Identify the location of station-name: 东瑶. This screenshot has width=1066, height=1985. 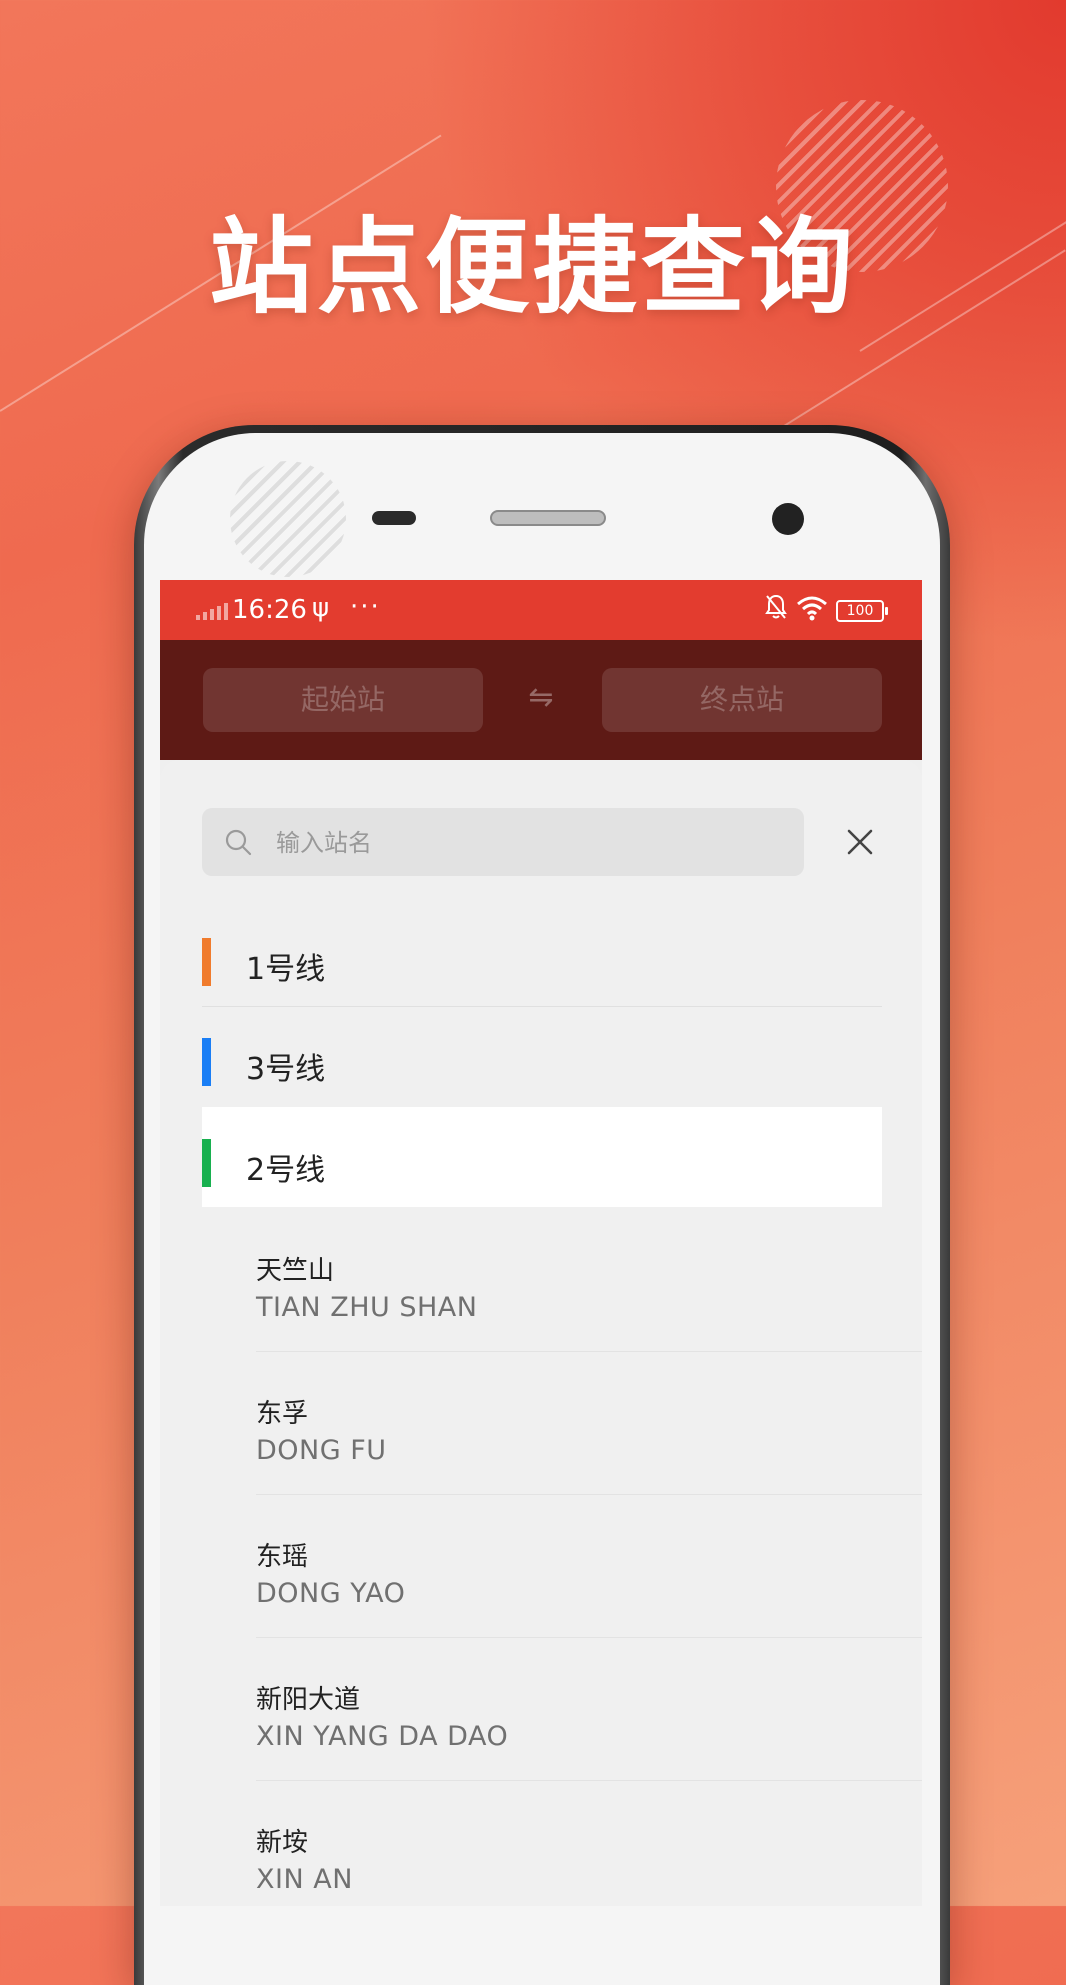
(282, 1557).